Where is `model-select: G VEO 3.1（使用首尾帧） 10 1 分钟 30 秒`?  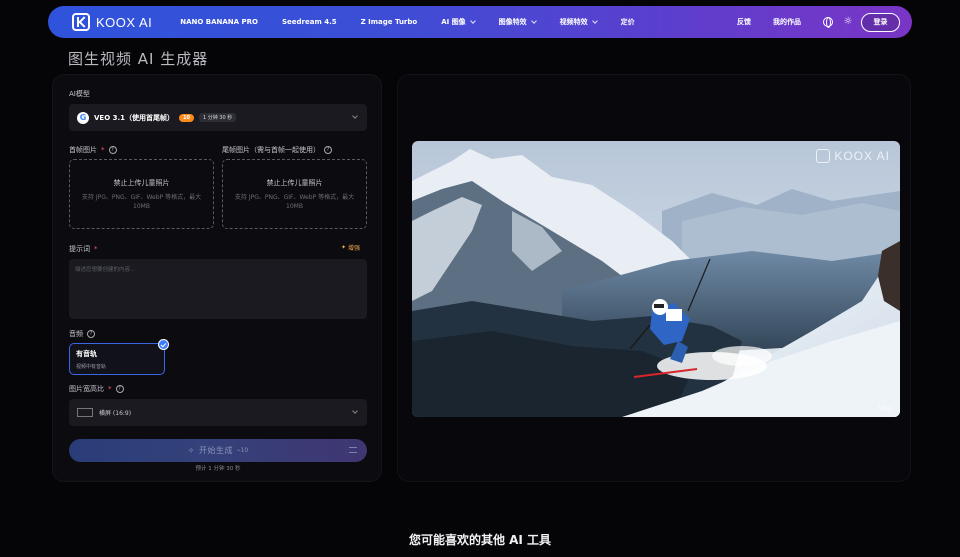
model-select: G VEO 3.1（使用首尾帧） 10 1 分钟 30 秒 is located at coordinates (218, 117).